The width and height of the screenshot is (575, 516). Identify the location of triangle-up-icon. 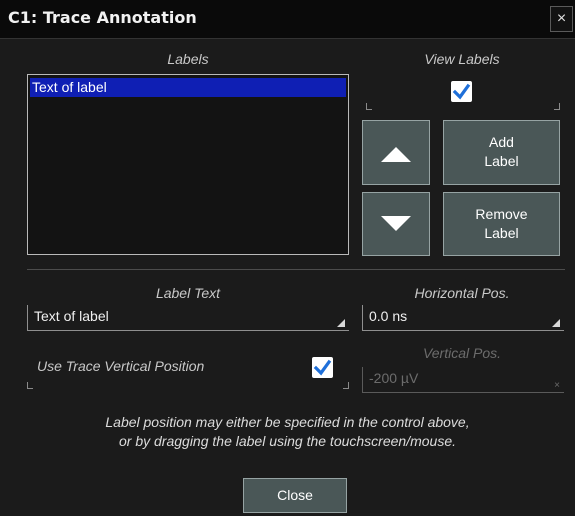
(396, 154).